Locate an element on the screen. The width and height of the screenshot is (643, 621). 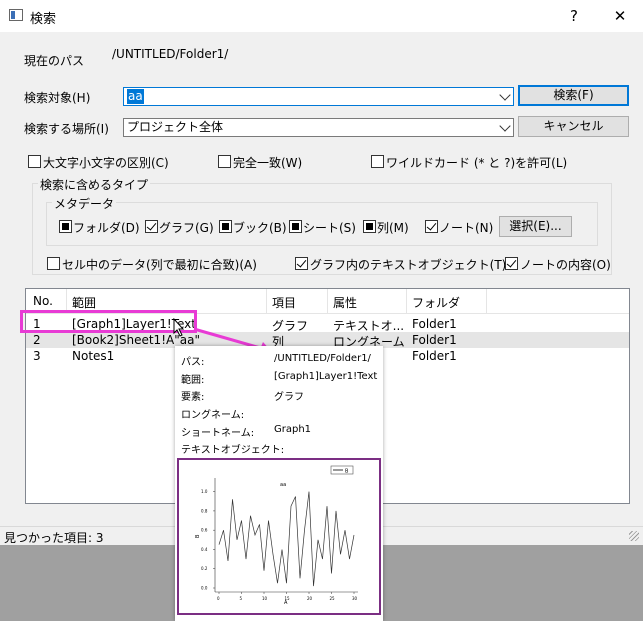
y-axis-label: B is located at coordinates (198, 536).